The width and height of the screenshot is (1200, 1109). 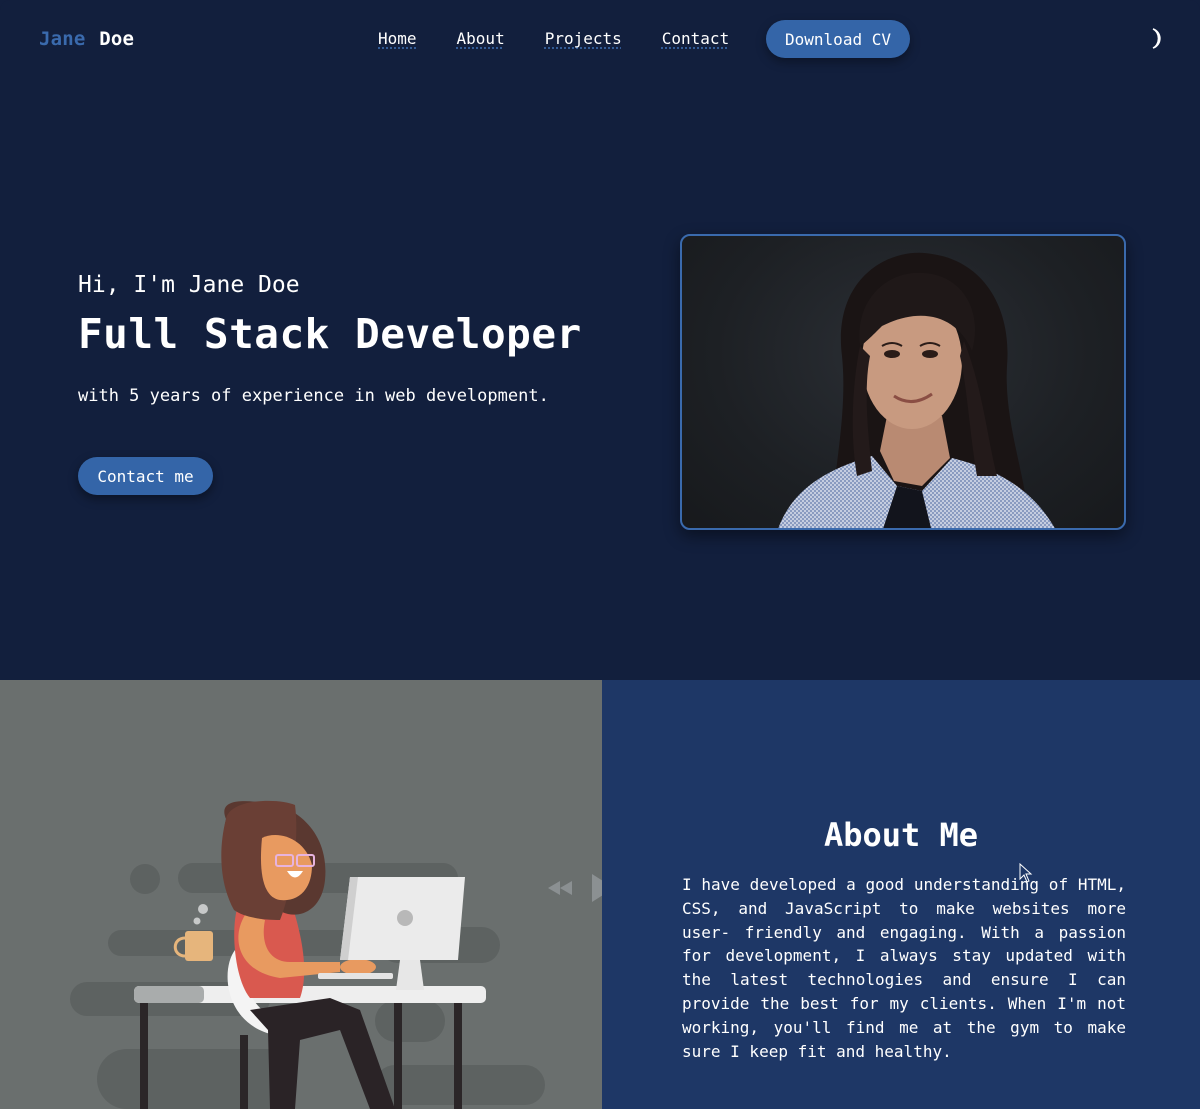 I want to click on nav-link-contact: Contact, so click(x=695, y=38).